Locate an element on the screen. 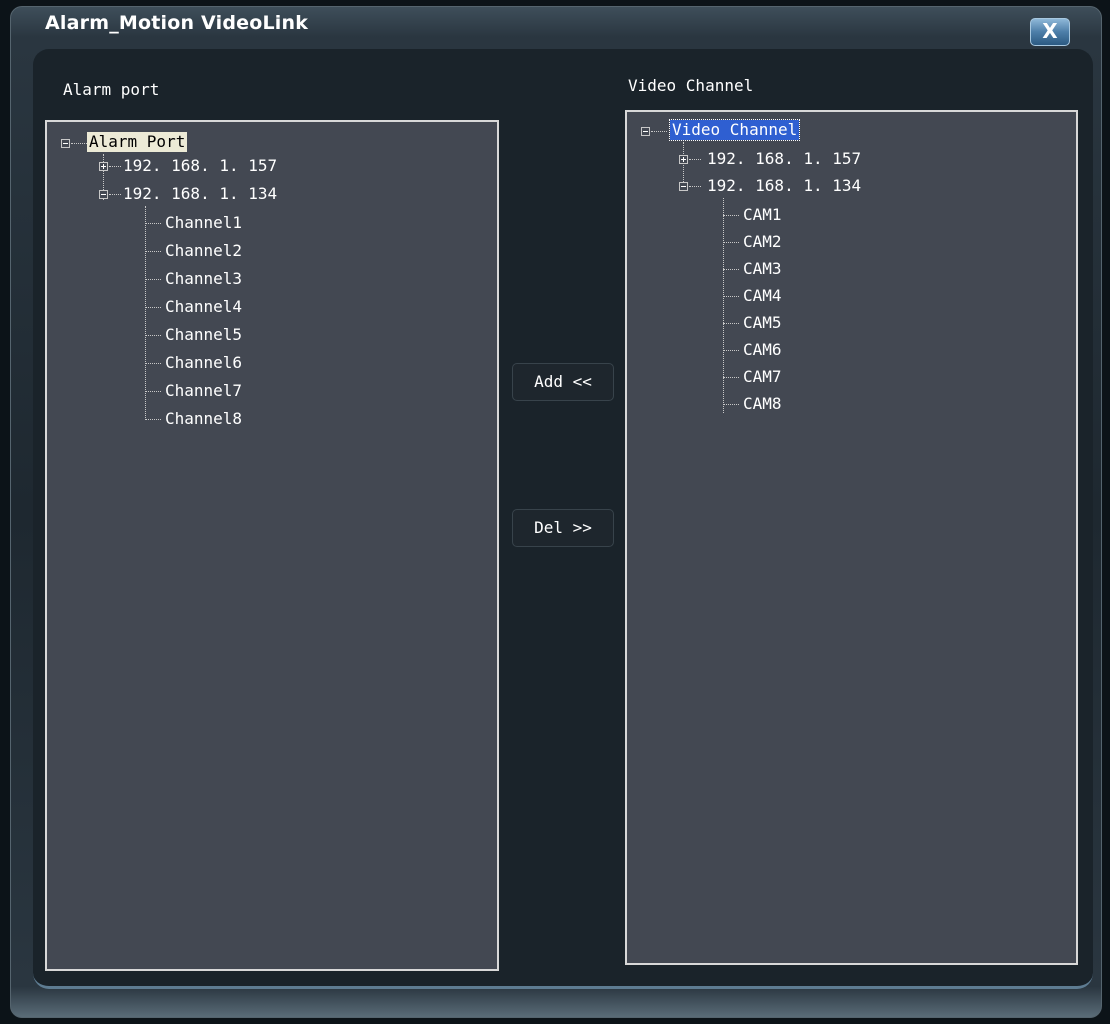 The height and width of the screenshot is (1024, 1110). del-button: Del >> is located at coordinates (563, 528).